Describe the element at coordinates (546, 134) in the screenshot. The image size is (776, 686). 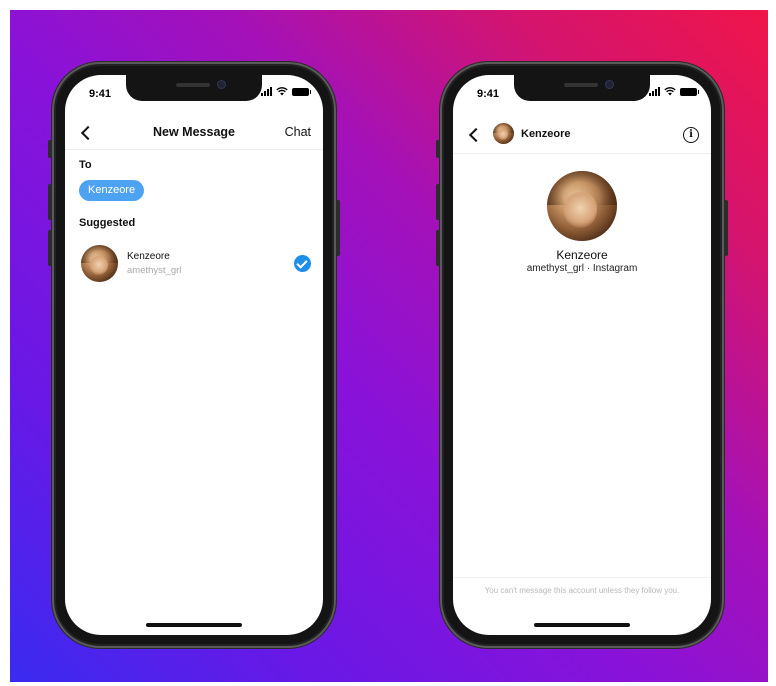
I see `header-name: Kenzeore` at that location.